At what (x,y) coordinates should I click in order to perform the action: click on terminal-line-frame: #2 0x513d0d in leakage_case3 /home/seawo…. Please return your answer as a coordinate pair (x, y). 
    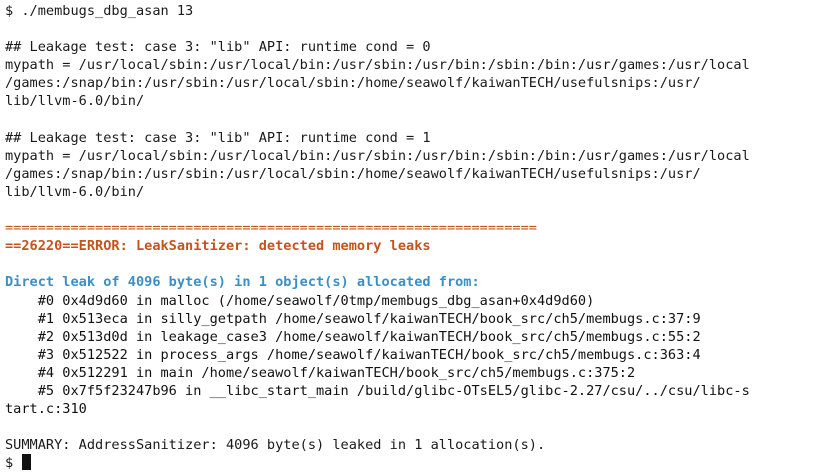
    Looking at the image, I should click on (353, 336).